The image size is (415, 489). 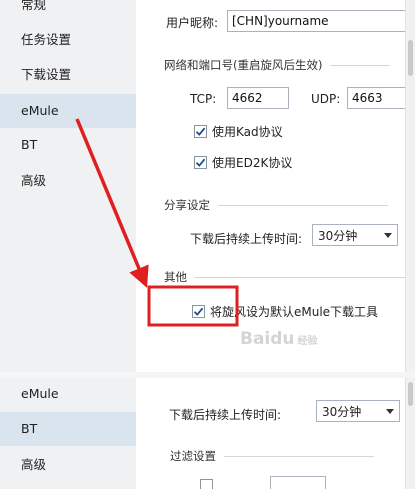 What do you see at coordinates (68, 40) in the screenshot?
I see `sidebar-item-task-settings: 任务设置` at bounding box center [68, 40].